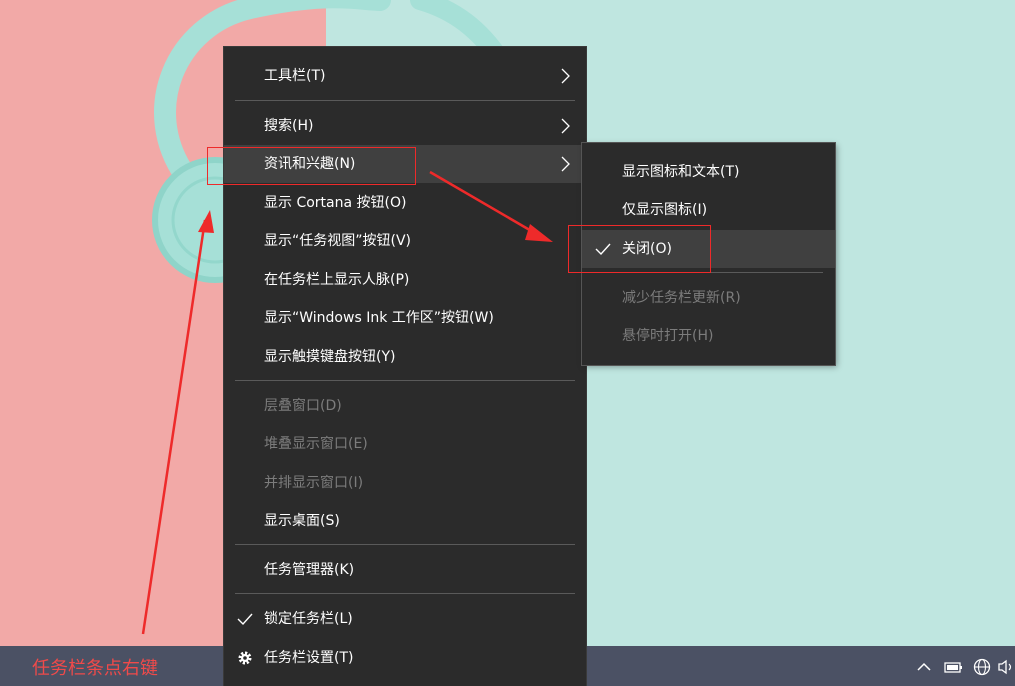 The height and width of the screenshot is (686, 1015). I want to click on menu-item-label: 工具栏(T), so click(295, 76).